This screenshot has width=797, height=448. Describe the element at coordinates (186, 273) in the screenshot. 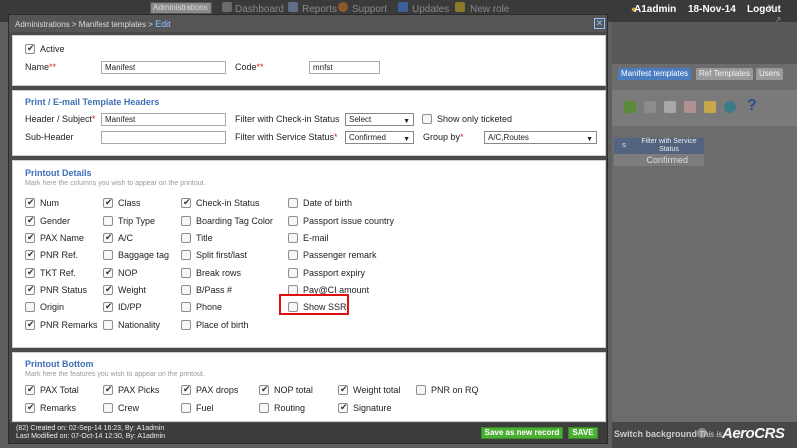

I see `break-rows-checkbox` at that location.